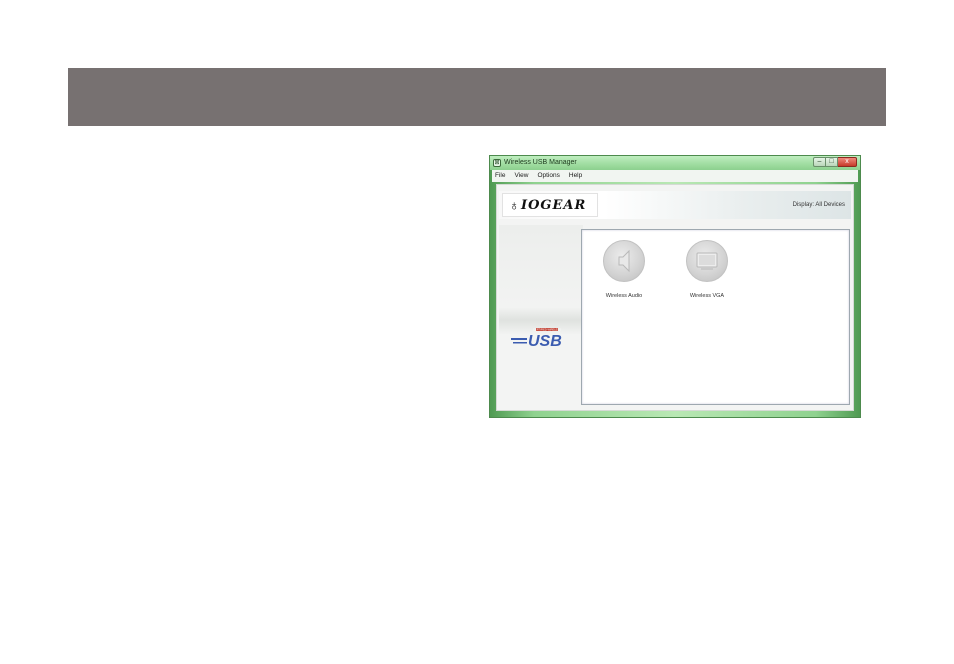 The height and width of the screenshot is (664, 954). I want to click on menu-options: Options, so click(548, 176).